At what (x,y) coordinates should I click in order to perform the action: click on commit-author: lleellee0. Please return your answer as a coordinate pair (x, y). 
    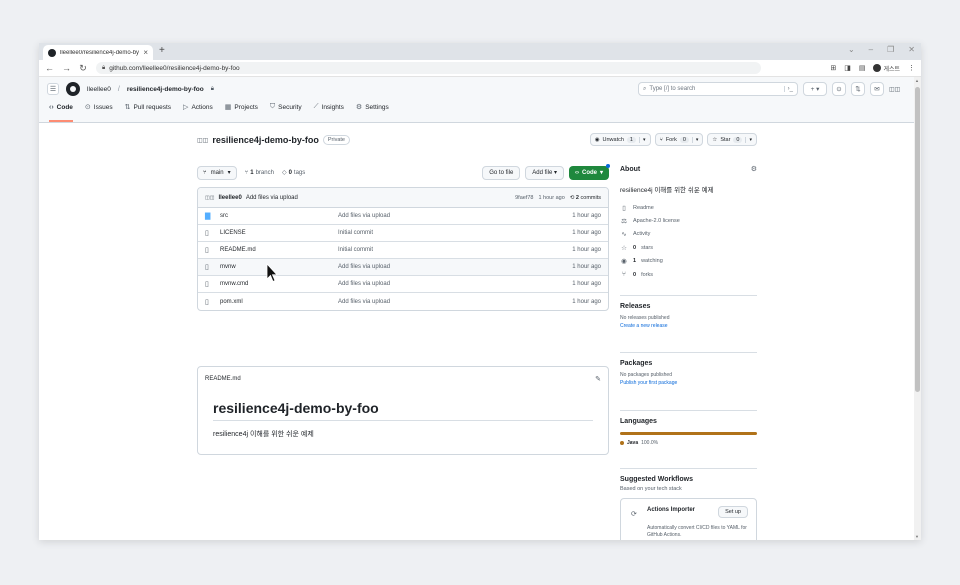
    Looking at the image, I should click on (229, 198).